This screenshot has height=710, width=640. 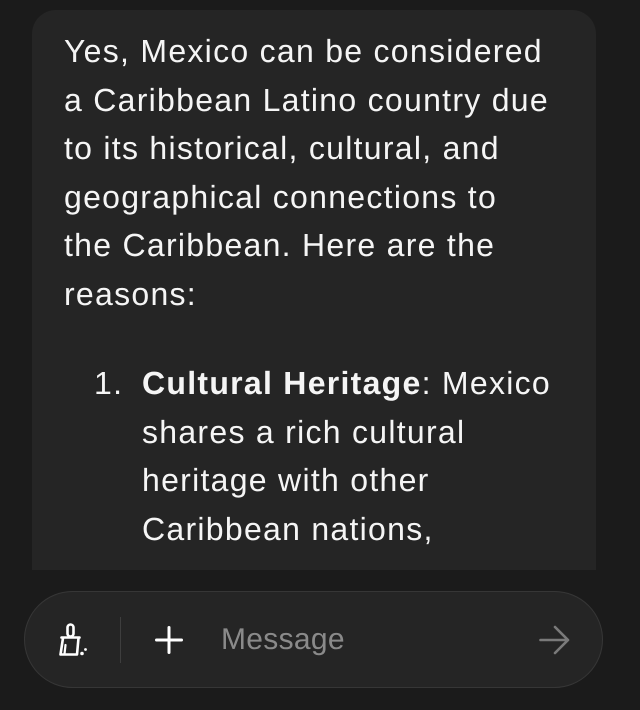 What do you see at coordinates (374, 640) in the screenshot?
I see `message-input: Message` at bounding box center [374, 640].